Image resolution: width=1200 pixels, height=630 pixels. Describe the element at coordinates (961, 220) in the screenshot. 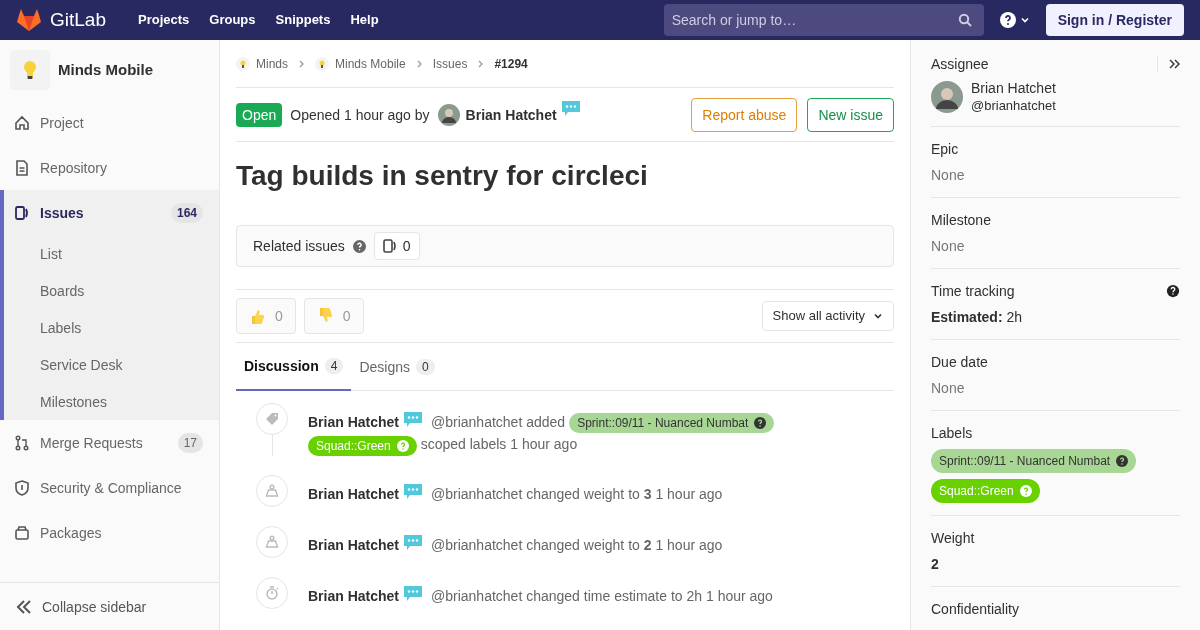

I see `section-title: Milestone` at that location.